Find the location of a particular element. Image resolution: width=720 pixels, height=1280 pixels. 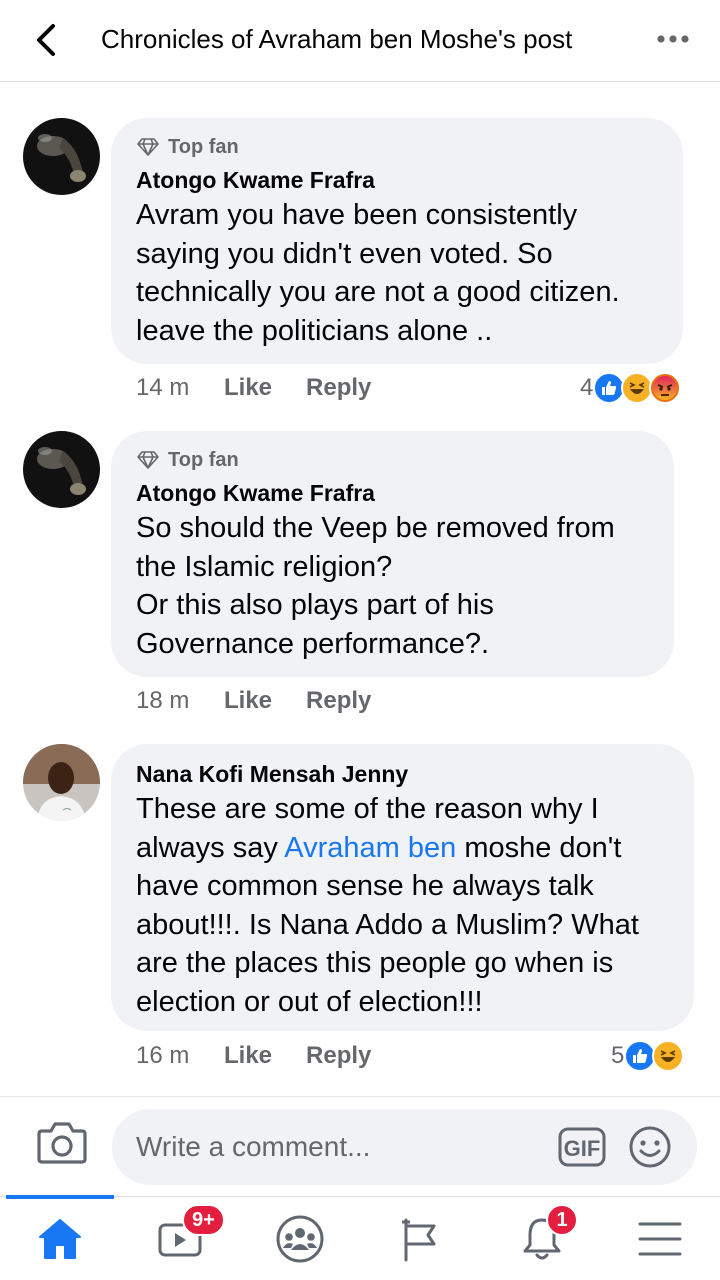

home-icon is located at coordinates (60, 1239).